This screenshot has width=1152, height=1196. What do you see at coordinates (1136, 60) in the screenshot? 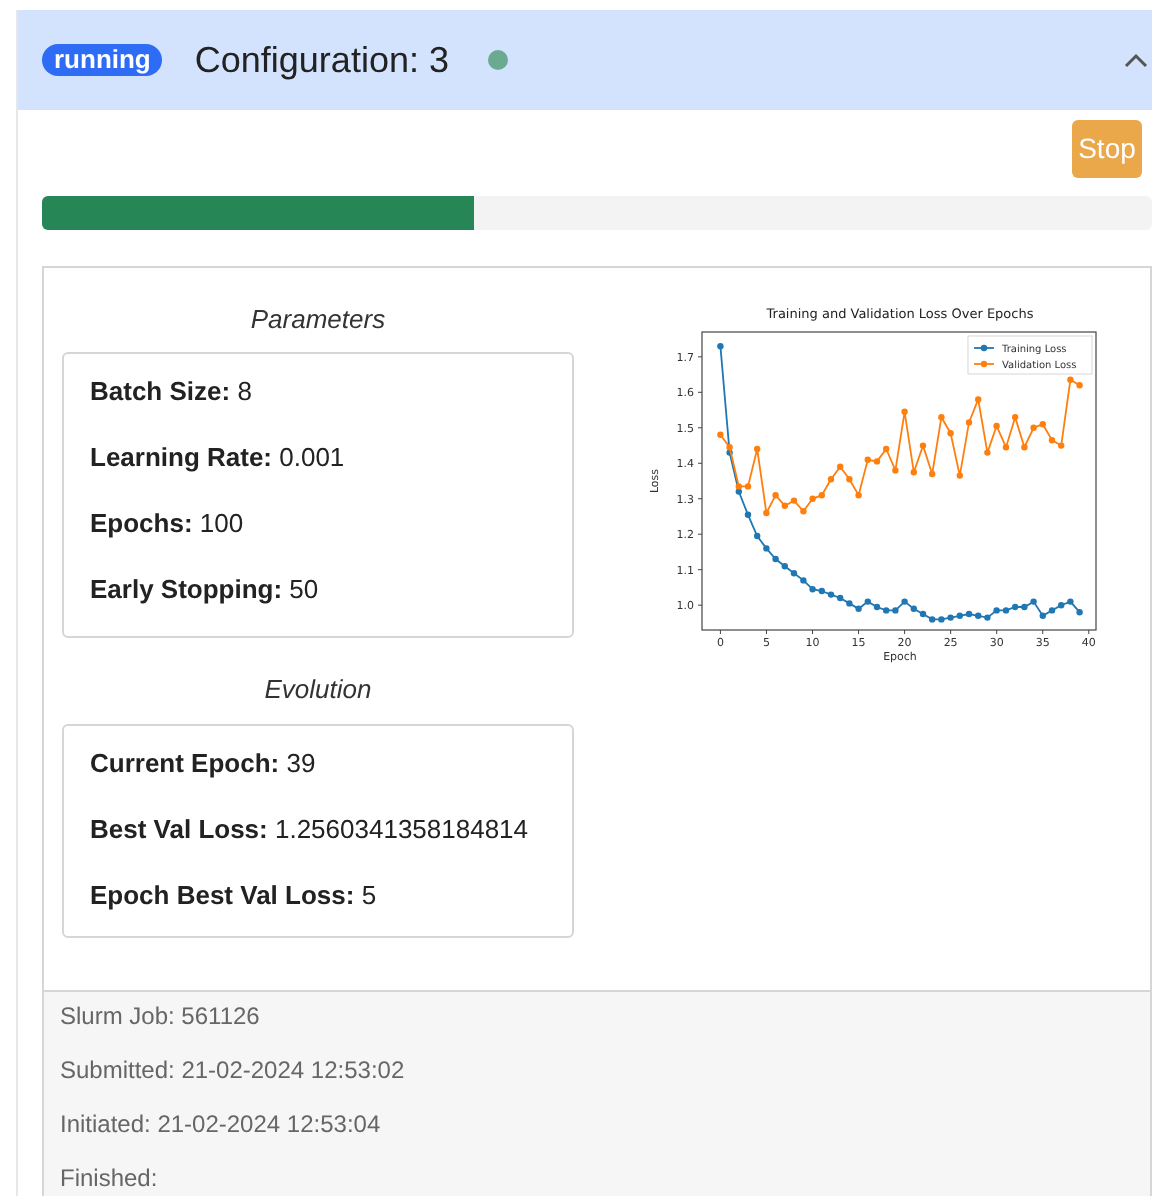
I see `chevron-up-icon` at bounding box center [1136, 60].